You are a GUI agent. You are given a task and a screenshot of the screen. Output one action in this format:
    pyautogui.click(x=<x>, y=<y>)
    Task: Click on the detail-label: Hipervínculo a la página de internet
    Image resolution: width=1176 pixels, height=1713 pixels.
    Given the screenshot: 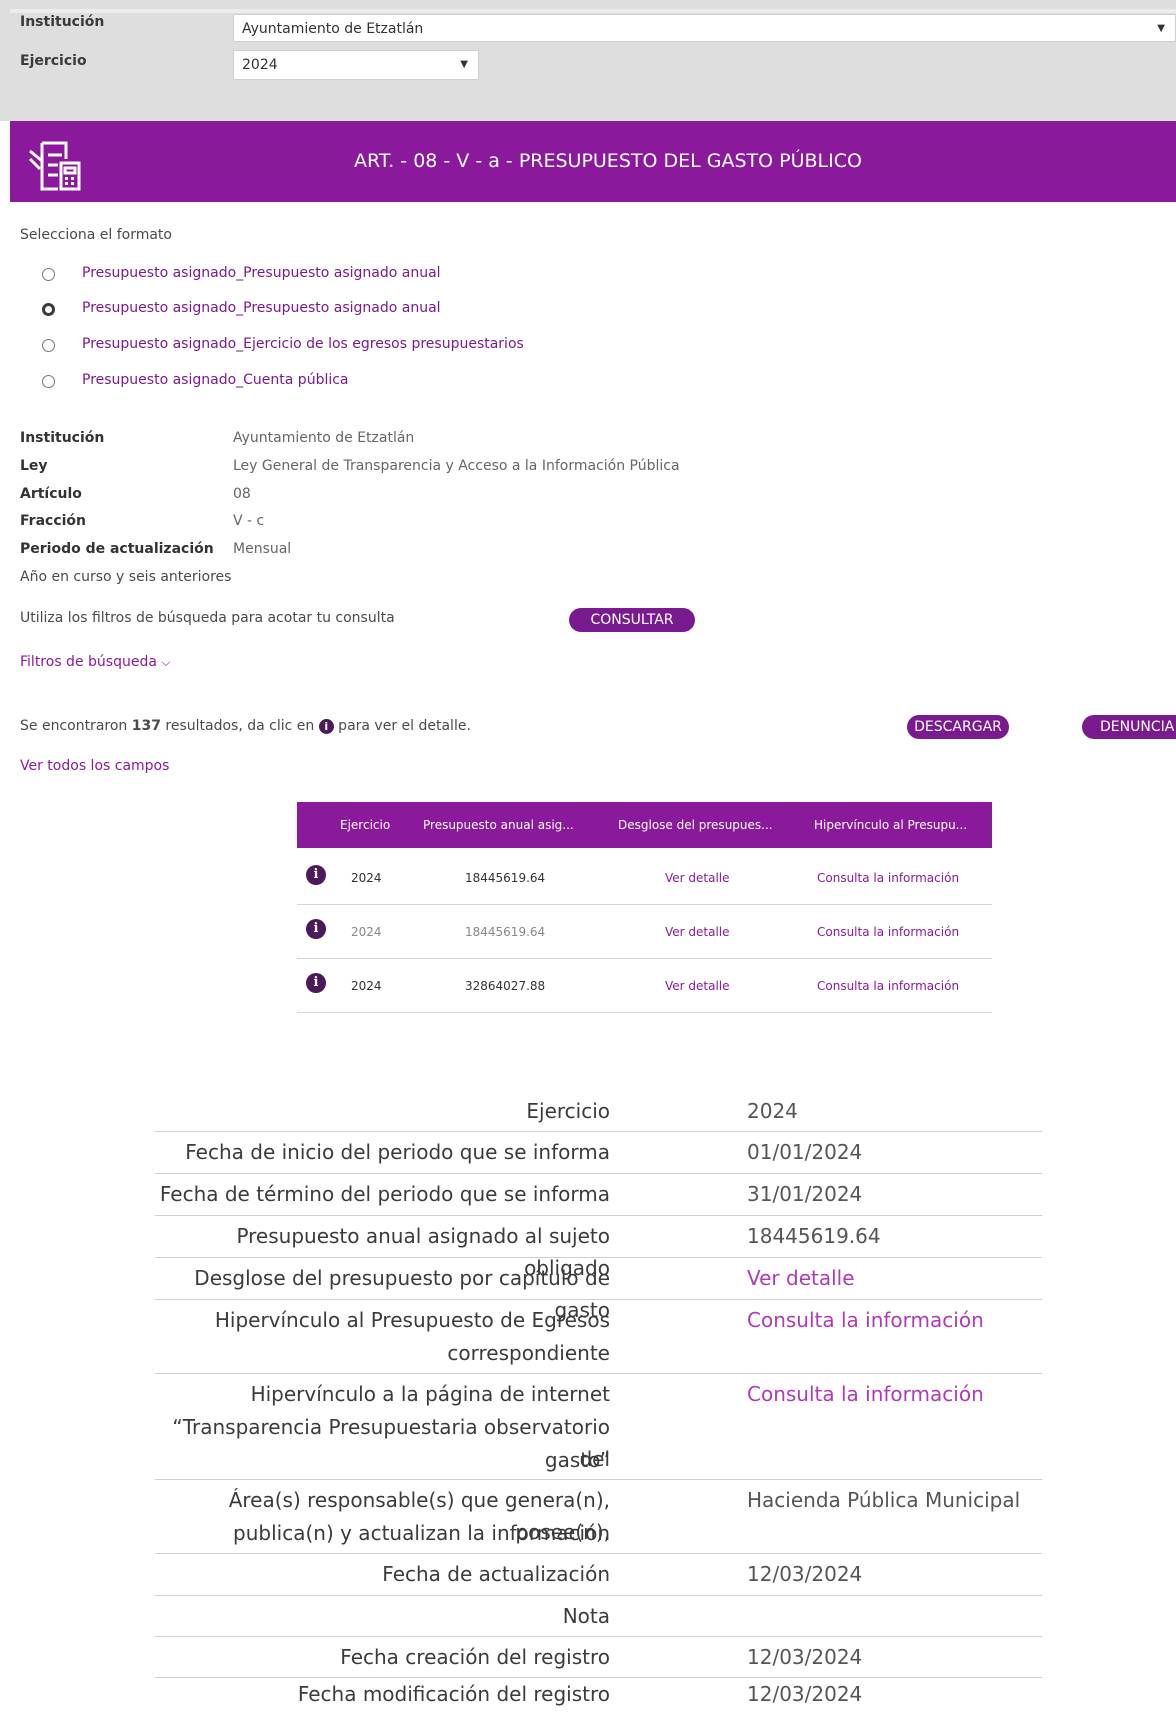 What is the action you would take?
    pyautogui.click(x=430, y=1394)
    